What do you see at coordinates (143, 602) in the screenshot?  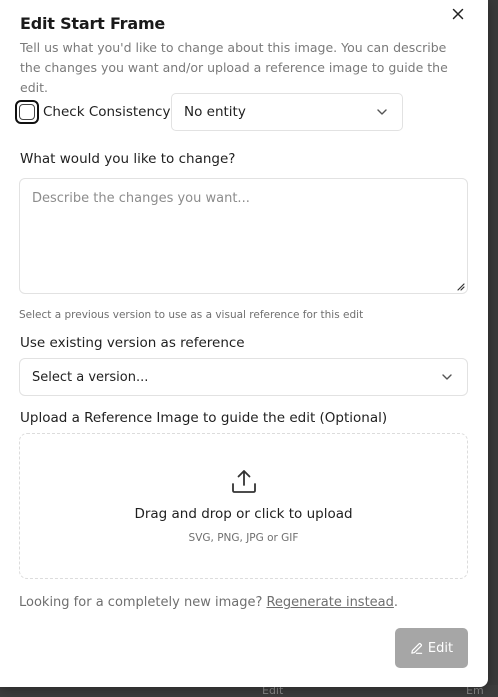 I see `regenerate-prompt-text: Looking for a completely new image?` at bounding box center [143, 602].